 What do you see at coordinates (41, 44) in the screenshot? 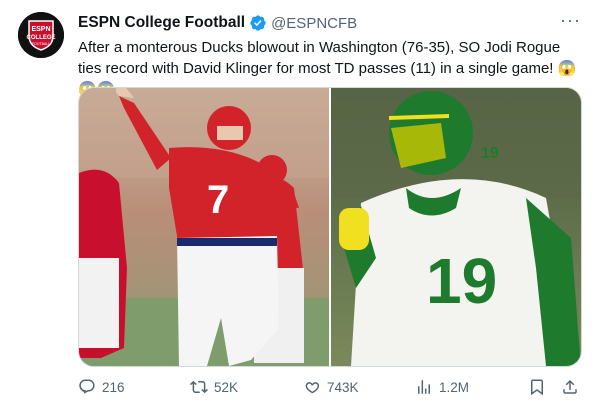
I see `avatar-subtitle2: FOOTBALL` at bounding box center [41, 44].